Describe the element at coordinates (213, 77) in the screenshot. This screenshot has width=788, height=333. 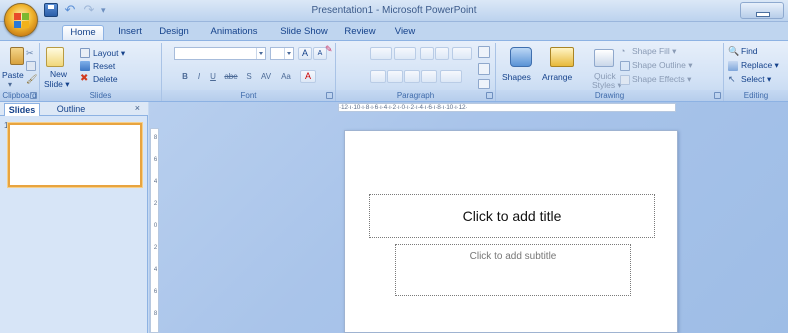
I see `underline-button: U` at that location.